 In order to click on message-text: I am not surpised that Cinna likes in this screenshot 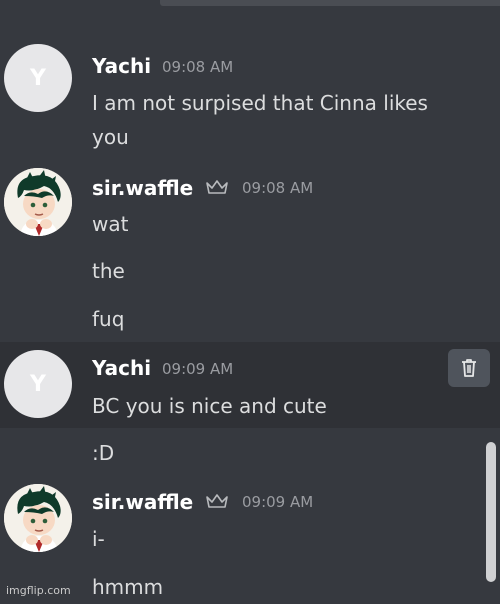, I will do `click(260, 103)`.